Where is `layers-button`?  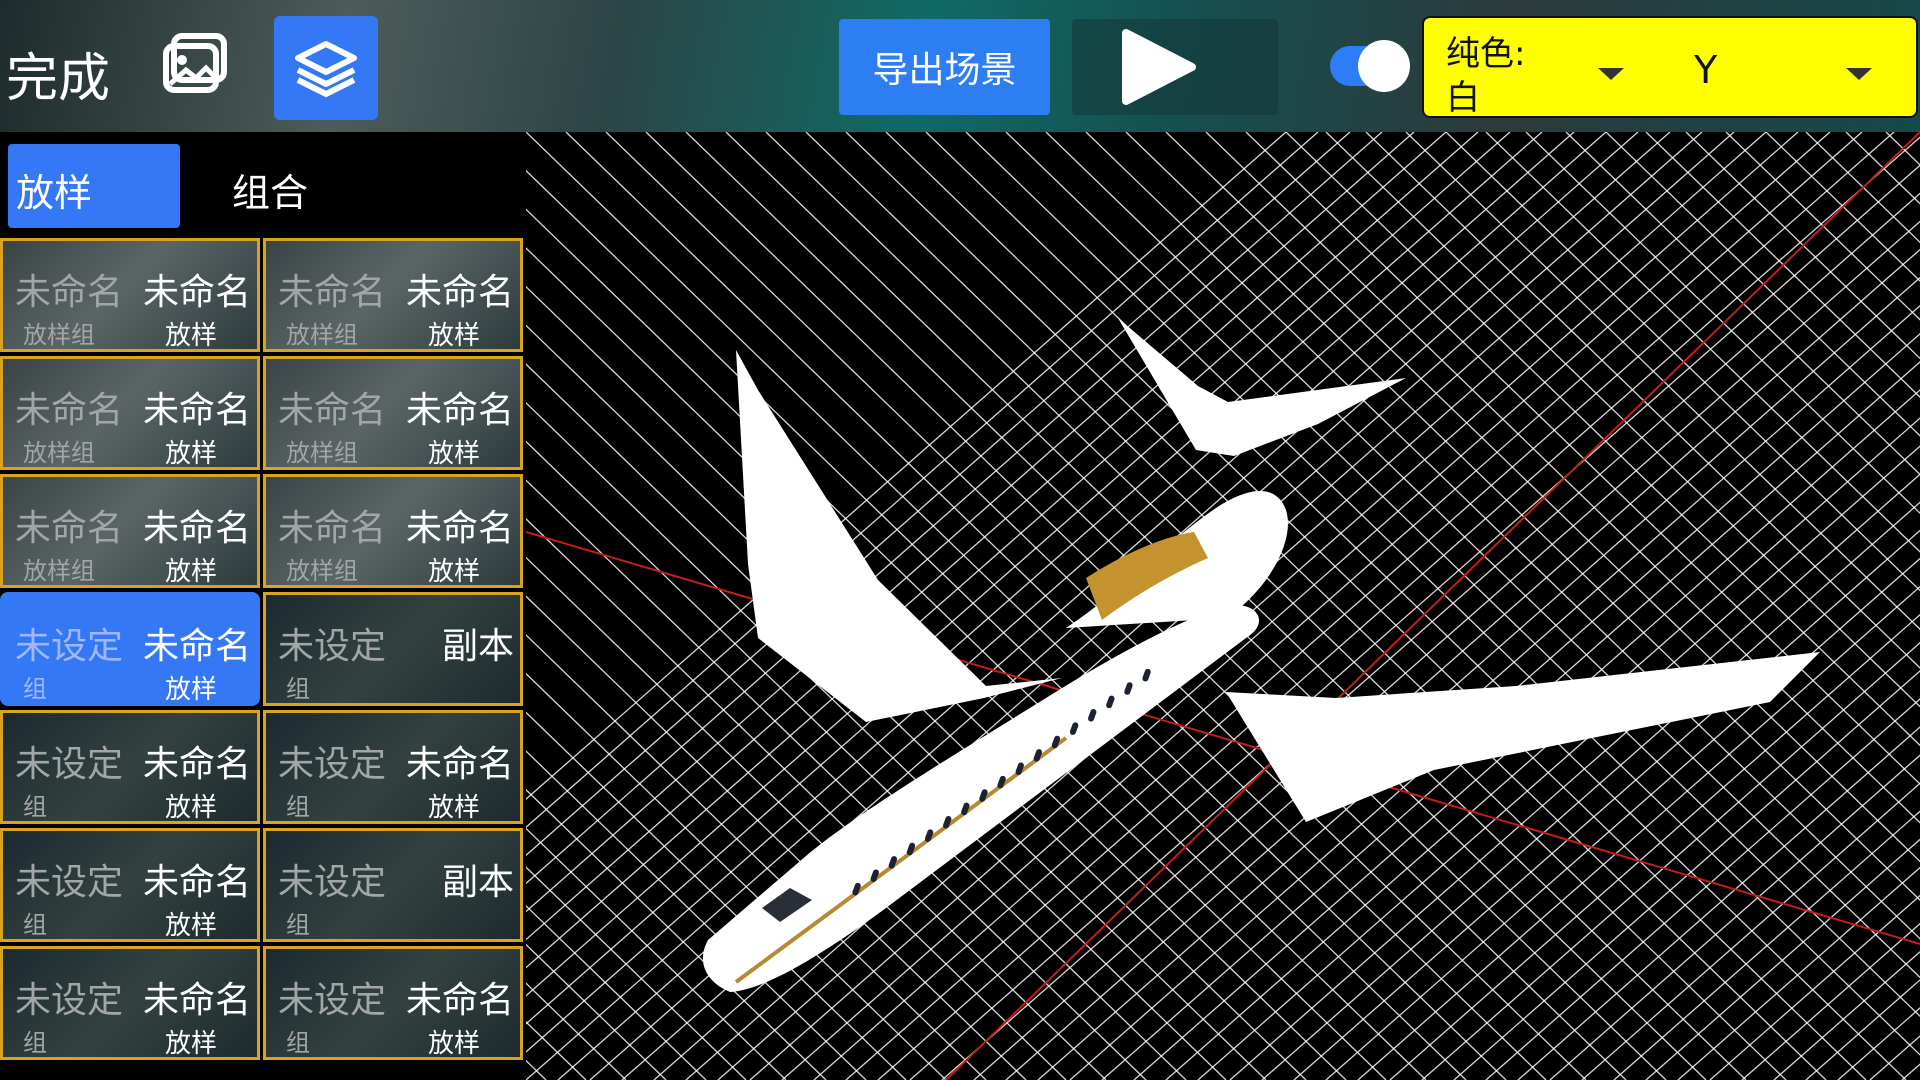 layers-button is located at coordinates (326, 68).